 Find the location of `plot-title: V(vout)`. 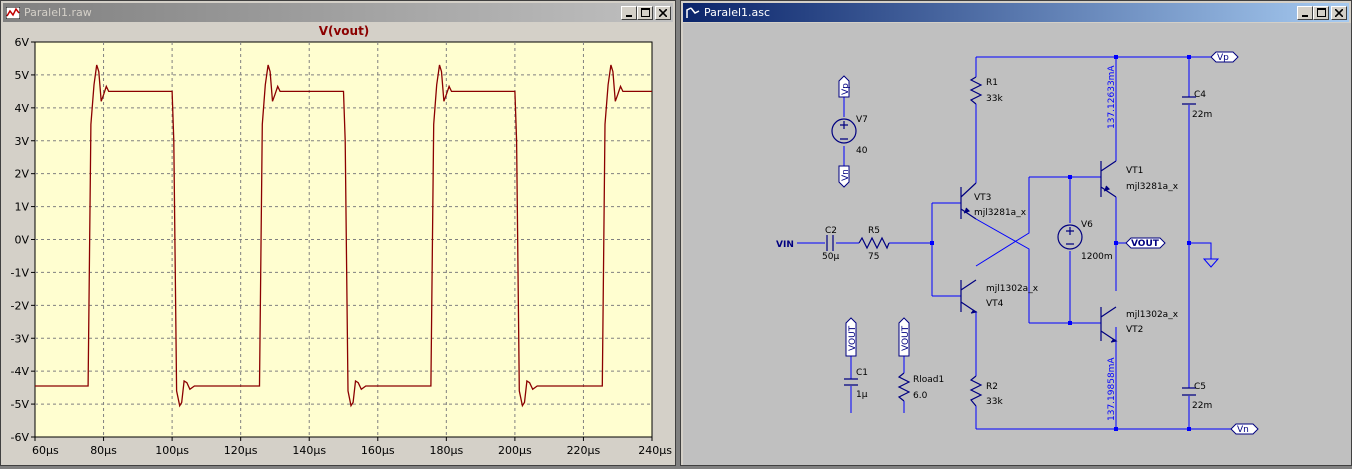

plot-title: V(vout) is located at coordinates (344, 31).